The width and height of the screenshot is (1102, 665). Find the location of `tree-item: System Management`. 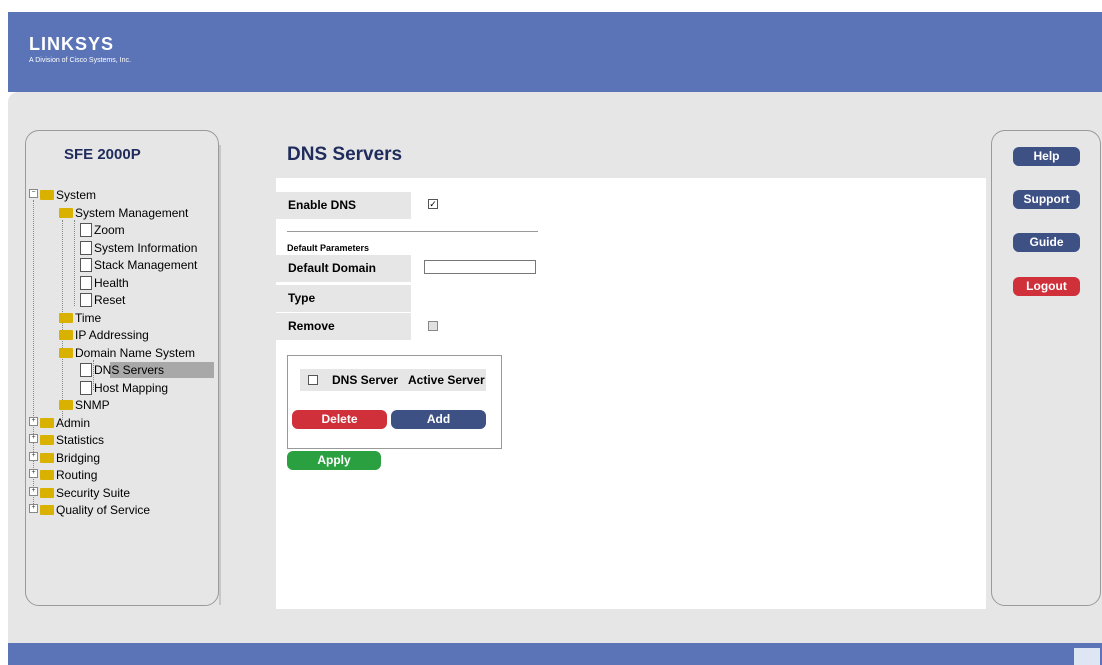

tree-item: System Management is located at coordinates (123, 213).